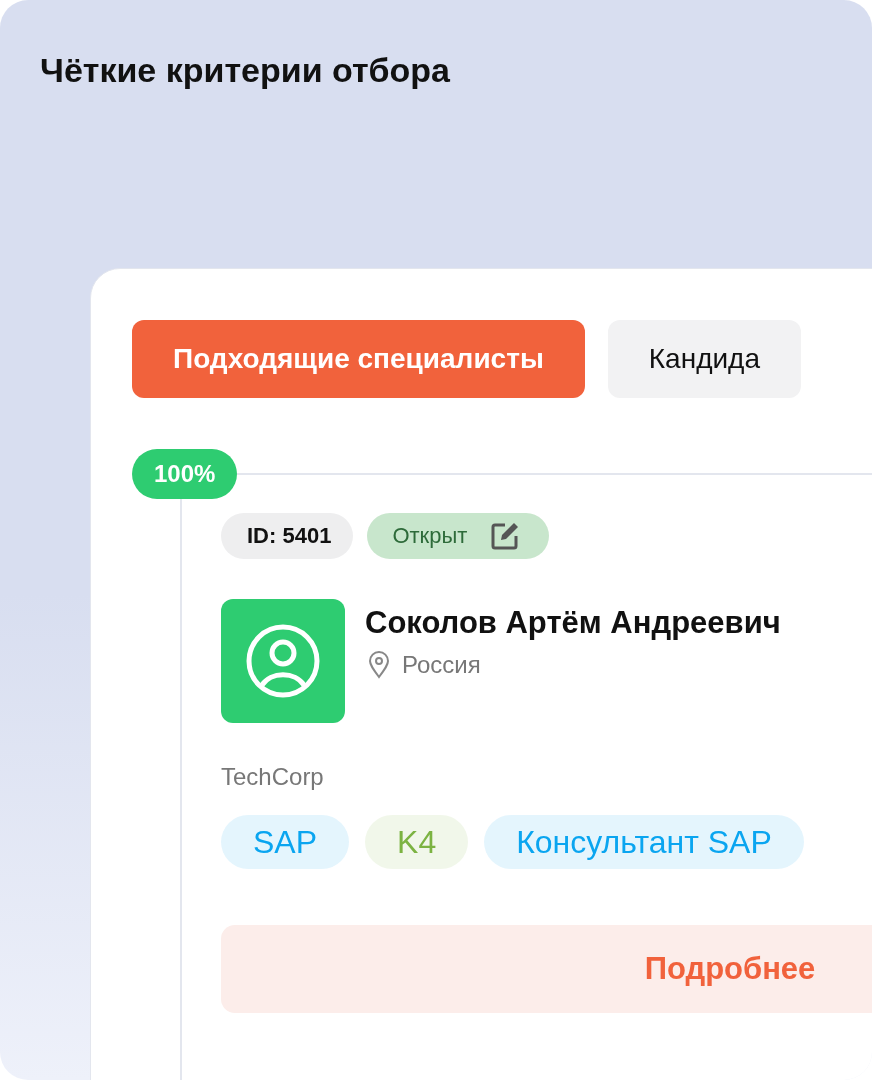 This screenshot has width=872, height=1080. Describe the element at coordinates (272, 777) in the screenshot. I see `company-name: TechCorp` at that location.